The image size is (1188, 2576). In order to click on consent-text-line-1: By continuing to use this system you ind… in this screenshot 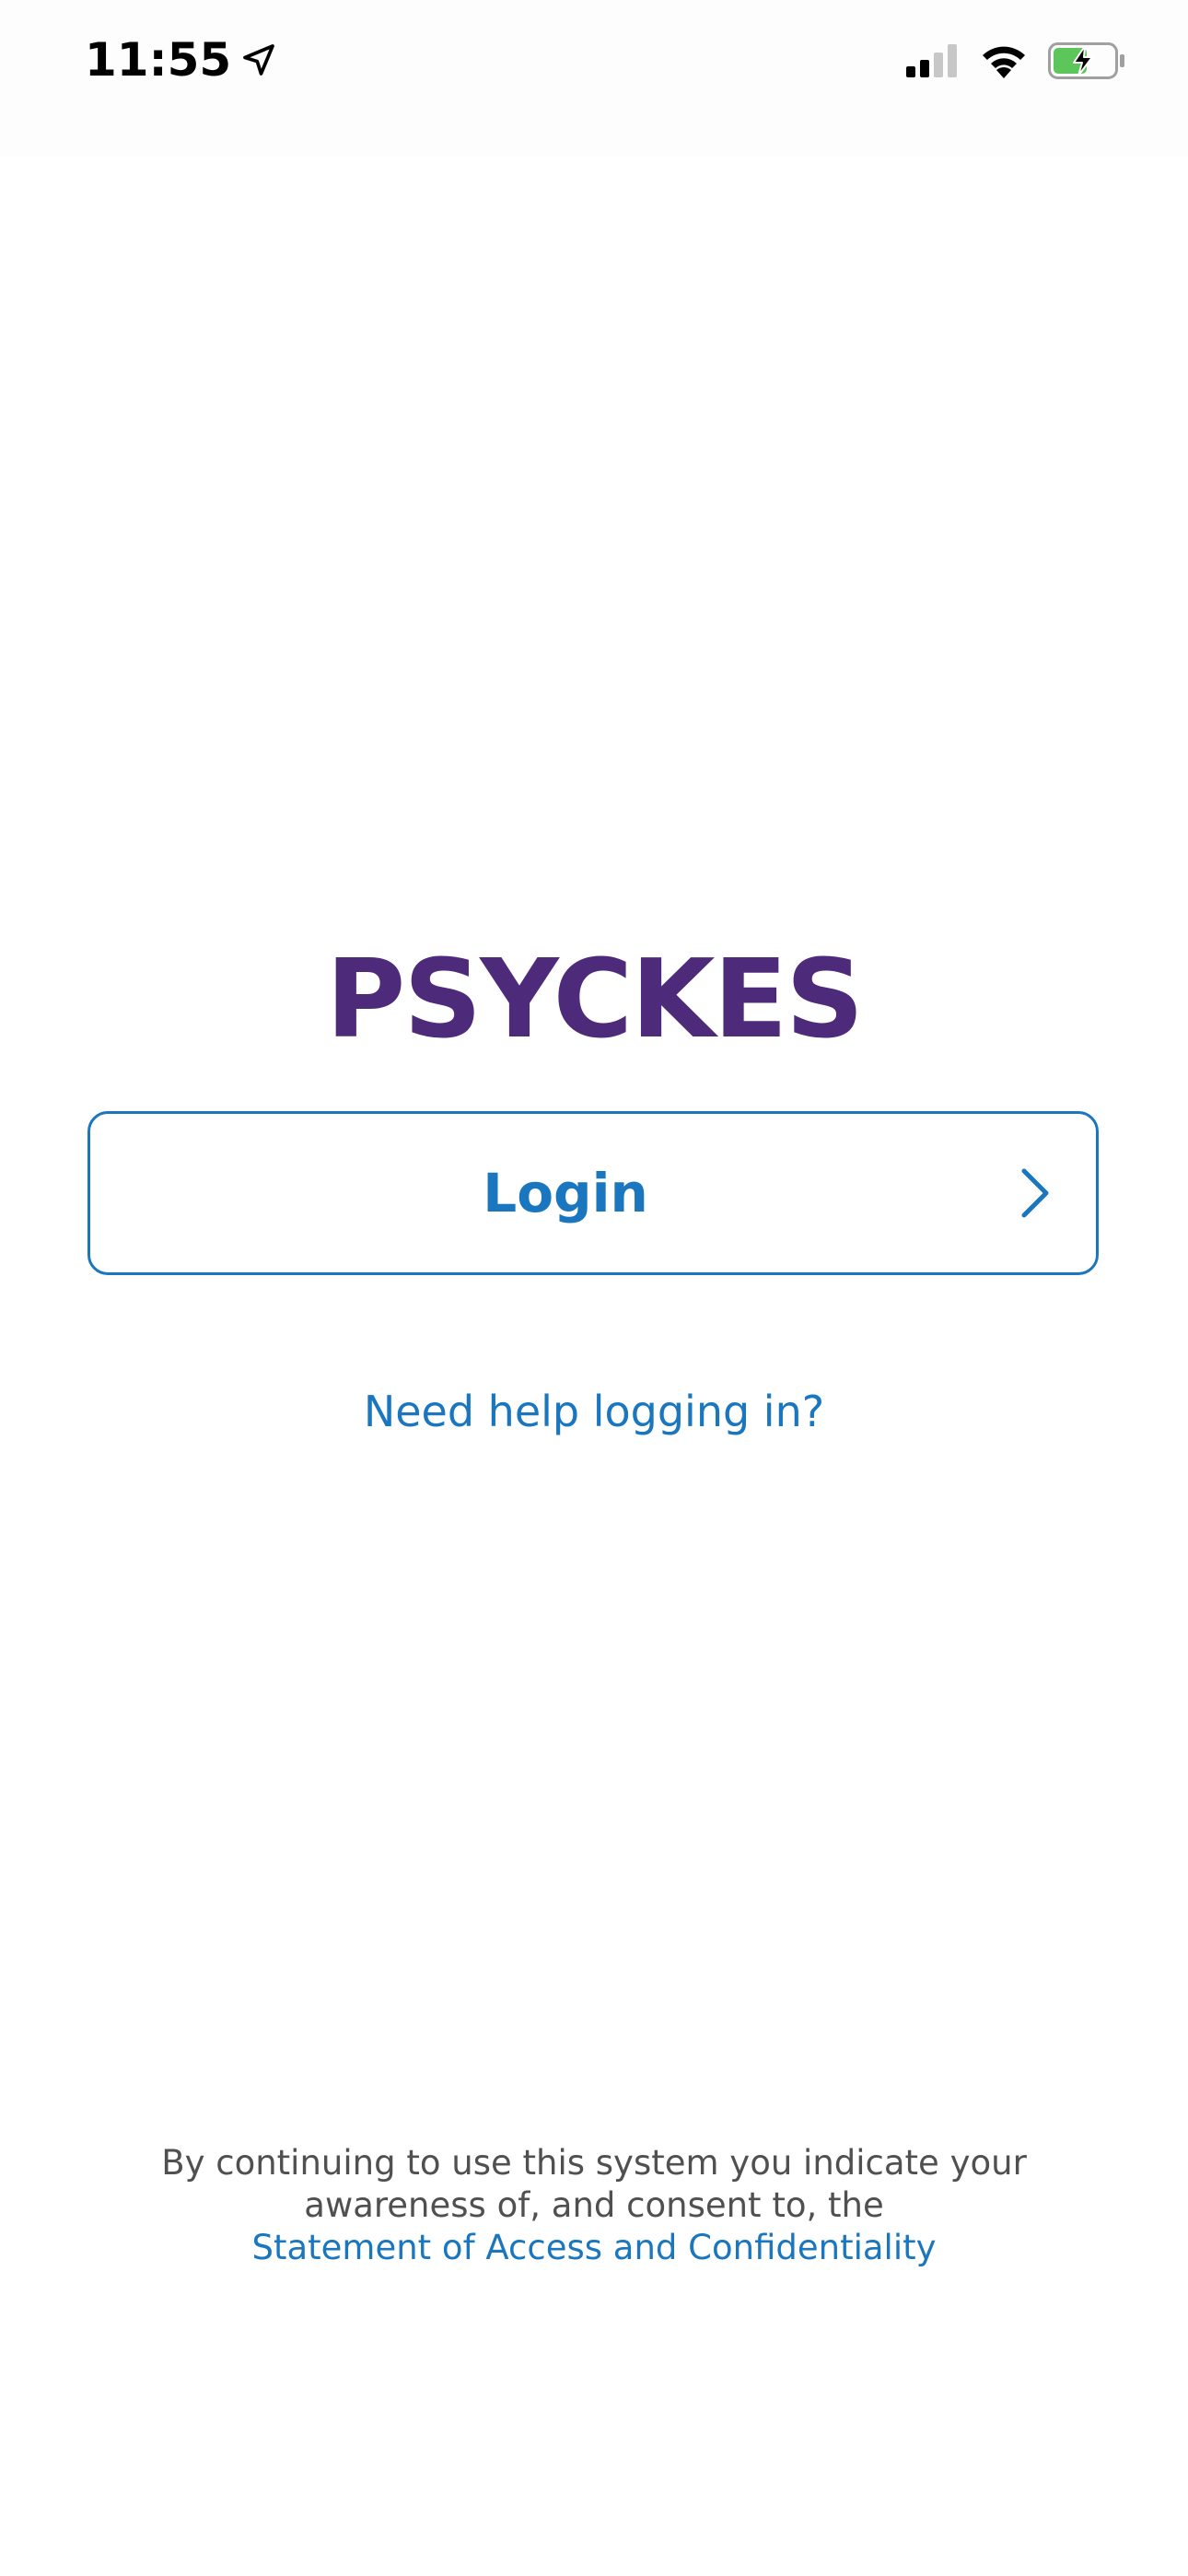, I will do `click(594, 2163)`.